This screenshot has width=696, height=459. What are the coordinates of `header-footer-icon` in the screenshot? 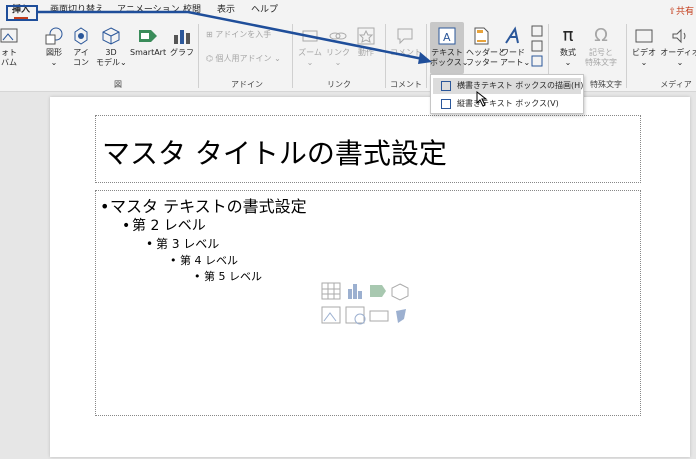 It's located at (481, 36).